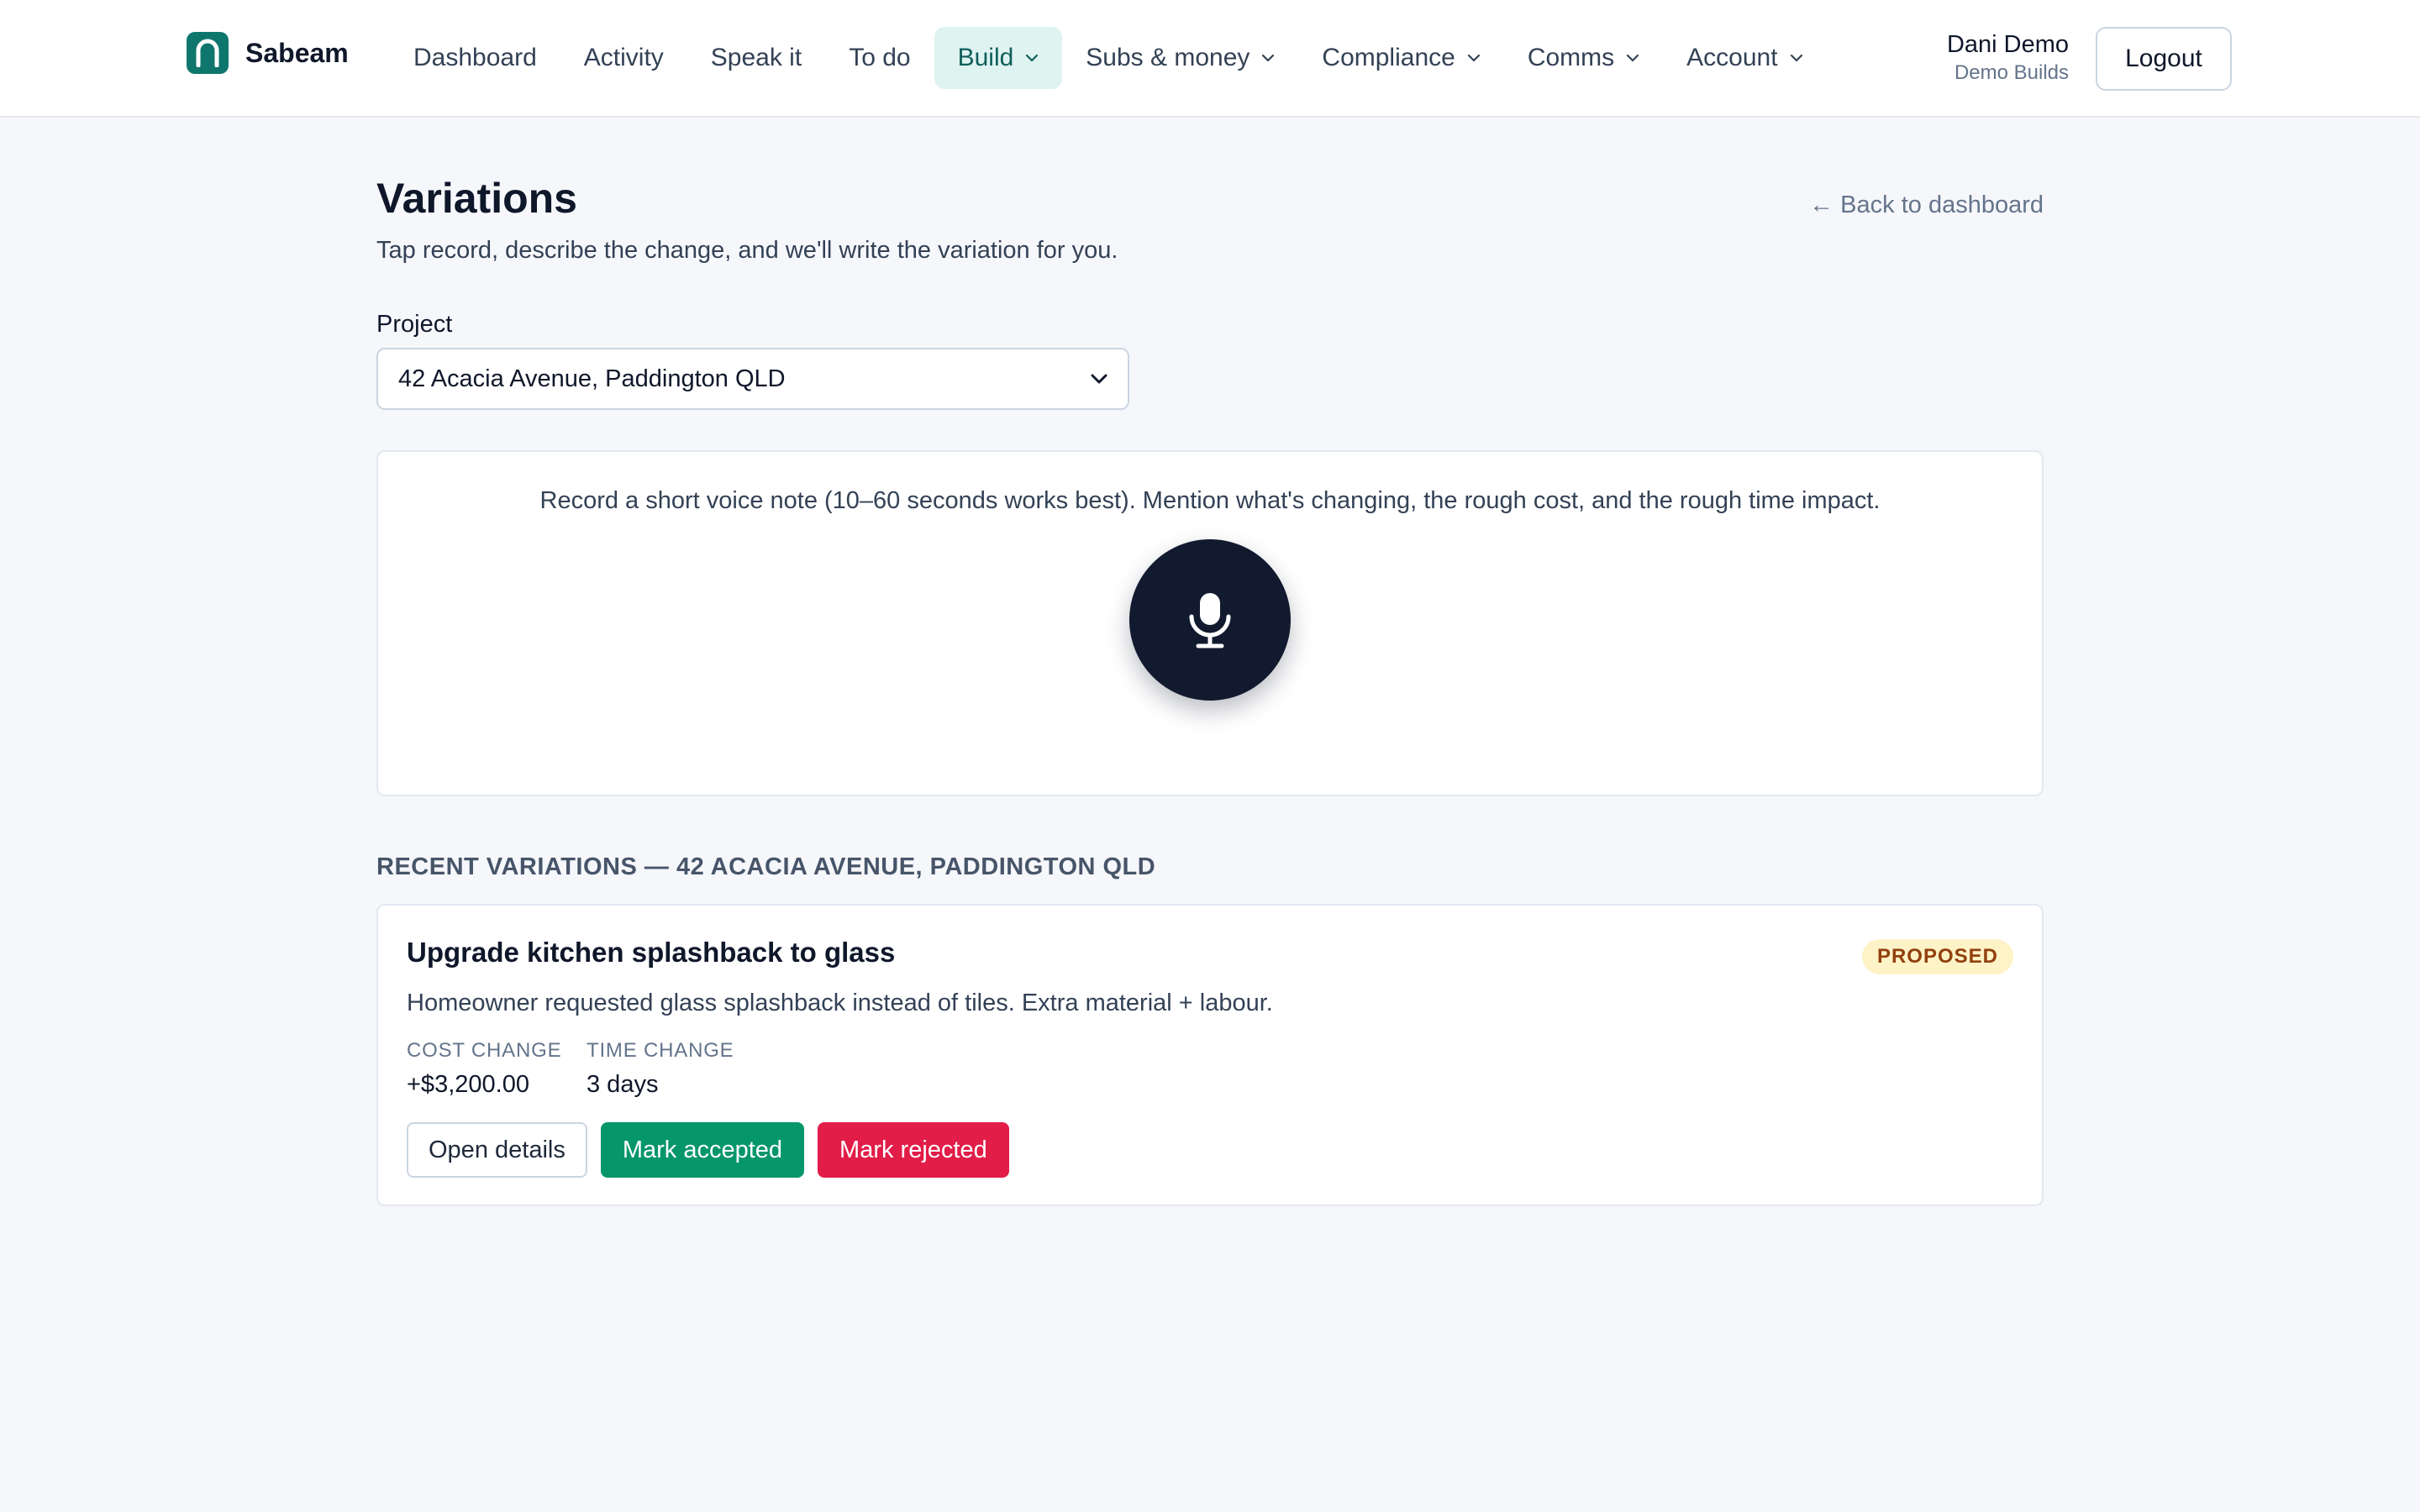  What do you see at coordinates (986, 57) in the screenshot?
I see `nav-item-label: Build` at bounding box center [986, 57].